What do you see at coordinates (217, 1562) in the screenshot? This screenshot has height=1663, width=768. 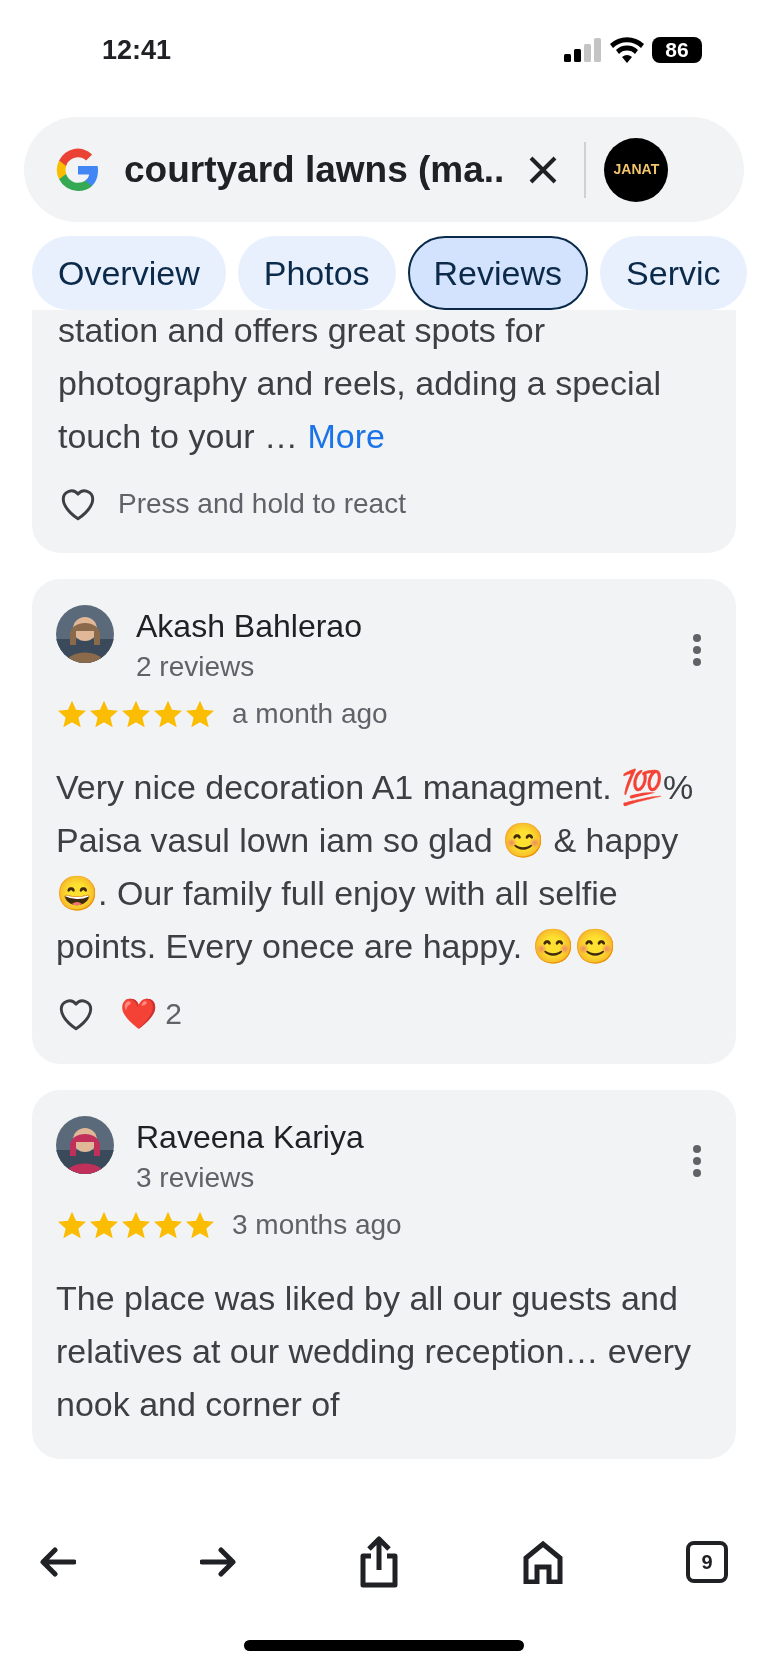 I see `forward-arrow-icon` at bounding box center [217, 1562].